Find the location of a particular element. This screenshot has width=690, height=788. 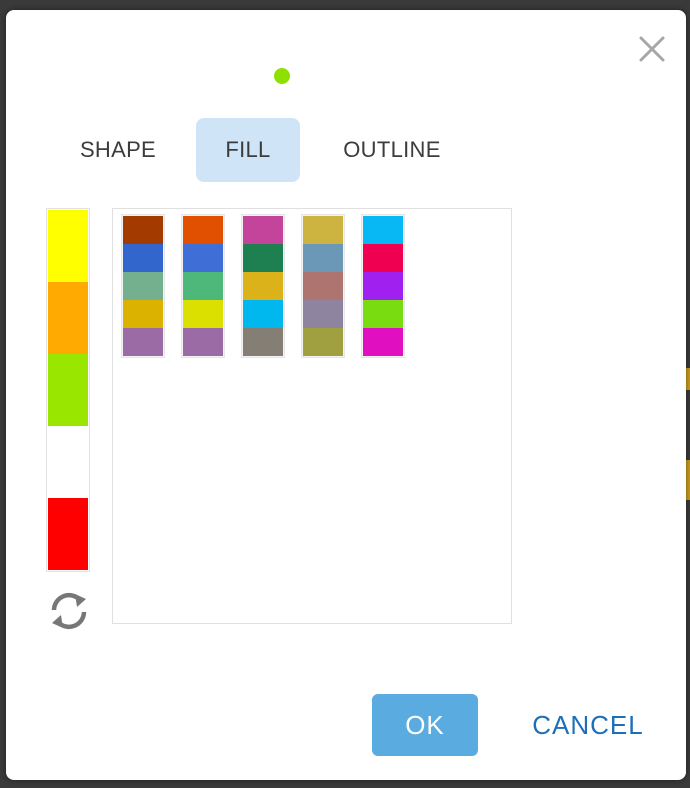

ok-button: OK is located at coordinates (425, 725).